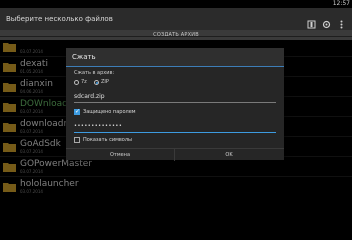  I want to click on show-symbols-checkbox, so click(77, 140).